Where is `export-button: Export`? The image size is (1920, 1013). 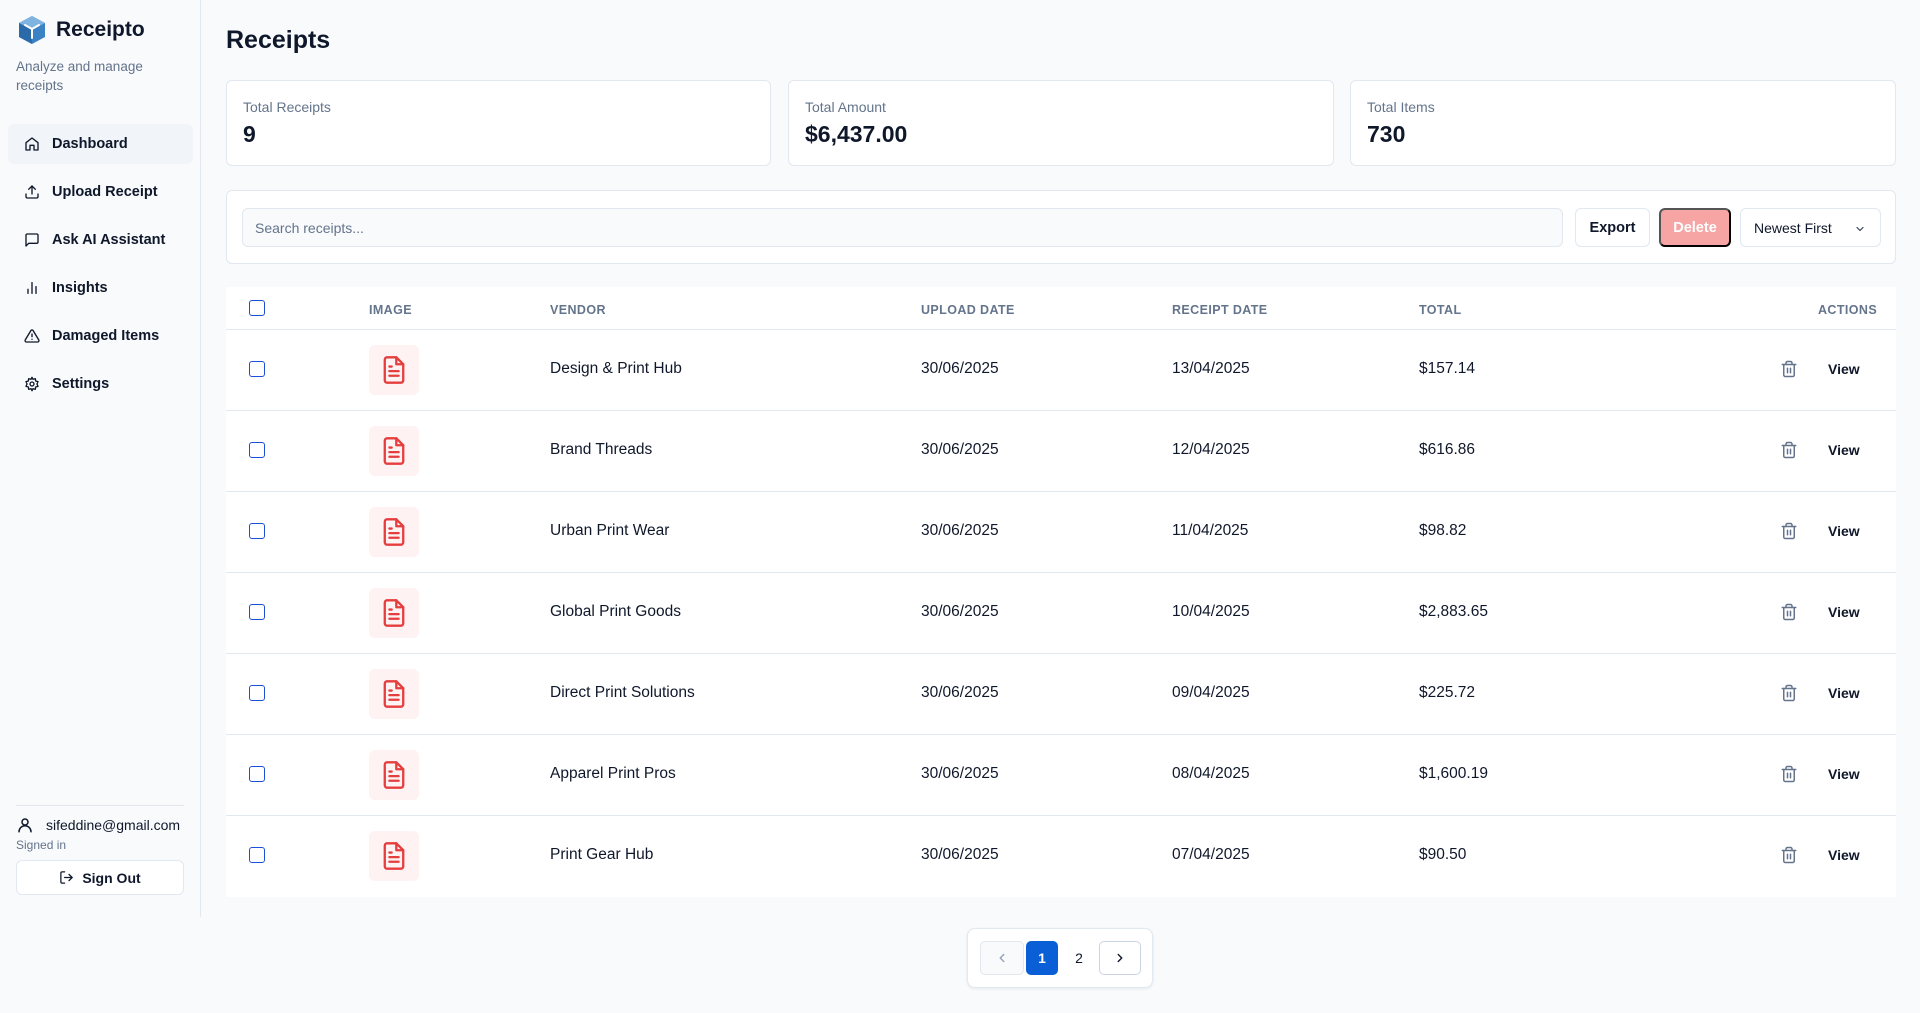 export-button: Export is located at coordinates (1612, 227).